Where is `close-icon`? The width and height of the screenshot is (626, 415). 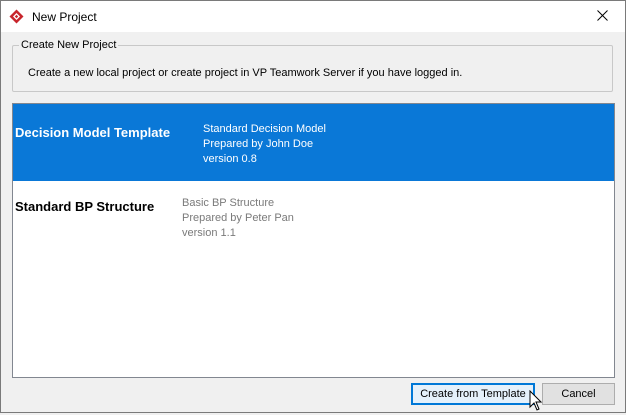 close-icon is located at coordinates (602, 16).